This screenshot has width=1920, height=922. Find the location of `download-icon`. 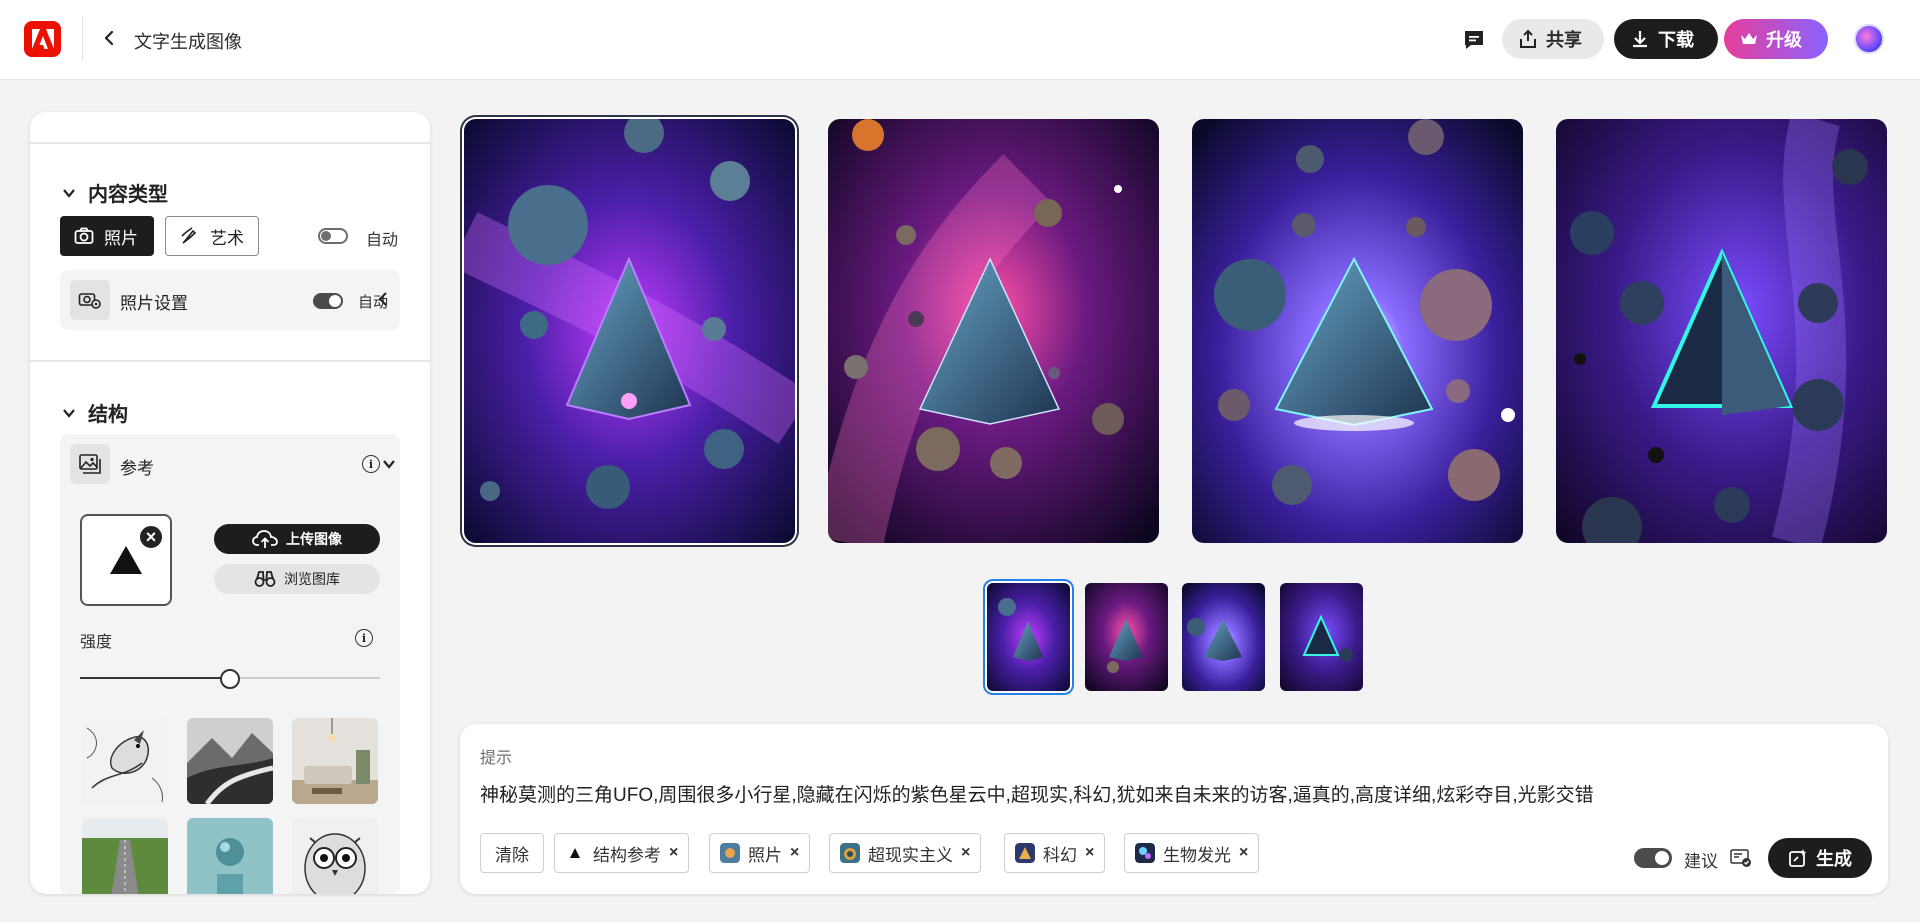

download-icon is located at coordinates (1640, 39).